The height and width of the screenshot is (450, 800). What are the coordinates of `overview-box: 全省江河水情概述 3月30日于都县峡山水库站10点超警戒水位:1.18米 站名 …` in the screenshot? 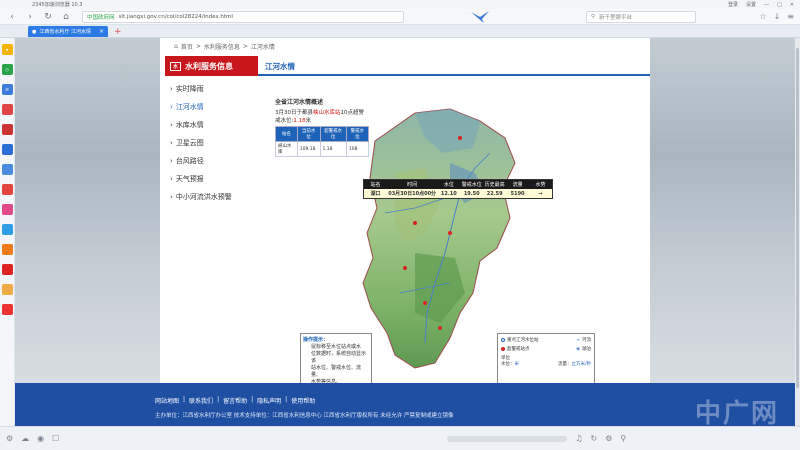 It's located at (322, 127).